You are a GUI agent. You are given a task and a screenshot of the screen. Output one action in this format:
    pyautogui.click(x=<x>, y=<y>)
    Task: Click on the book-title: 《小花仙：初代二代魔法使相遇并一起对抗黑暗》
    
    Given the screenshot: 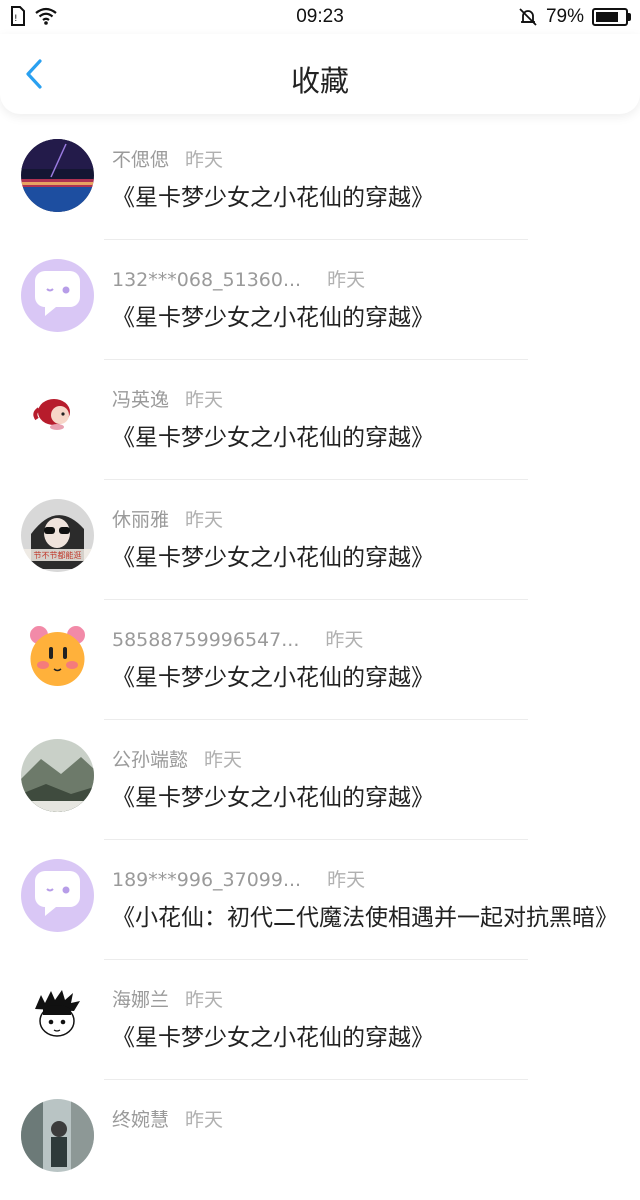 What is the action you would take?
    pyautogui.click(x=367, y=915)
    